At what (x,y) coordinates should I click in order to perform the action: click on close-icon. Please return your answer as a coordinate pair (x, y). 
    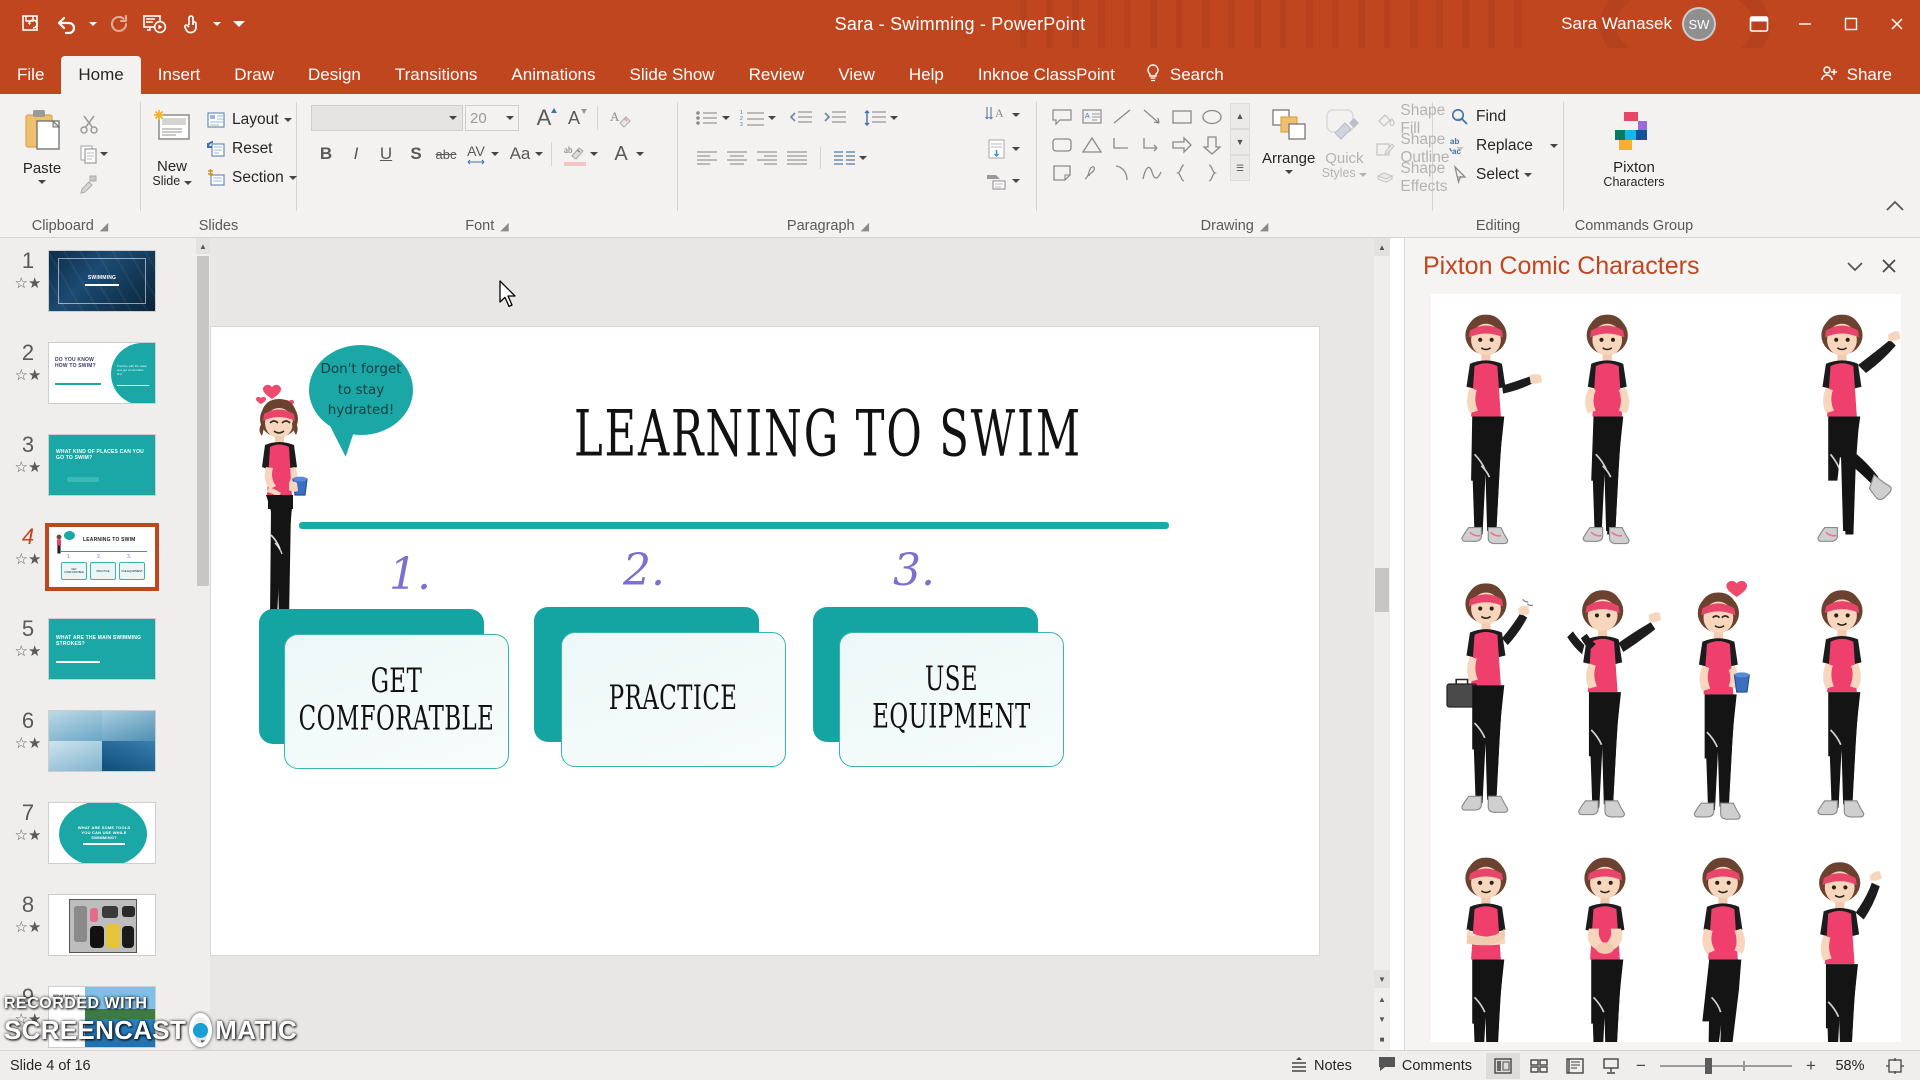
    Looking at the image, I should click on (1897, 24).